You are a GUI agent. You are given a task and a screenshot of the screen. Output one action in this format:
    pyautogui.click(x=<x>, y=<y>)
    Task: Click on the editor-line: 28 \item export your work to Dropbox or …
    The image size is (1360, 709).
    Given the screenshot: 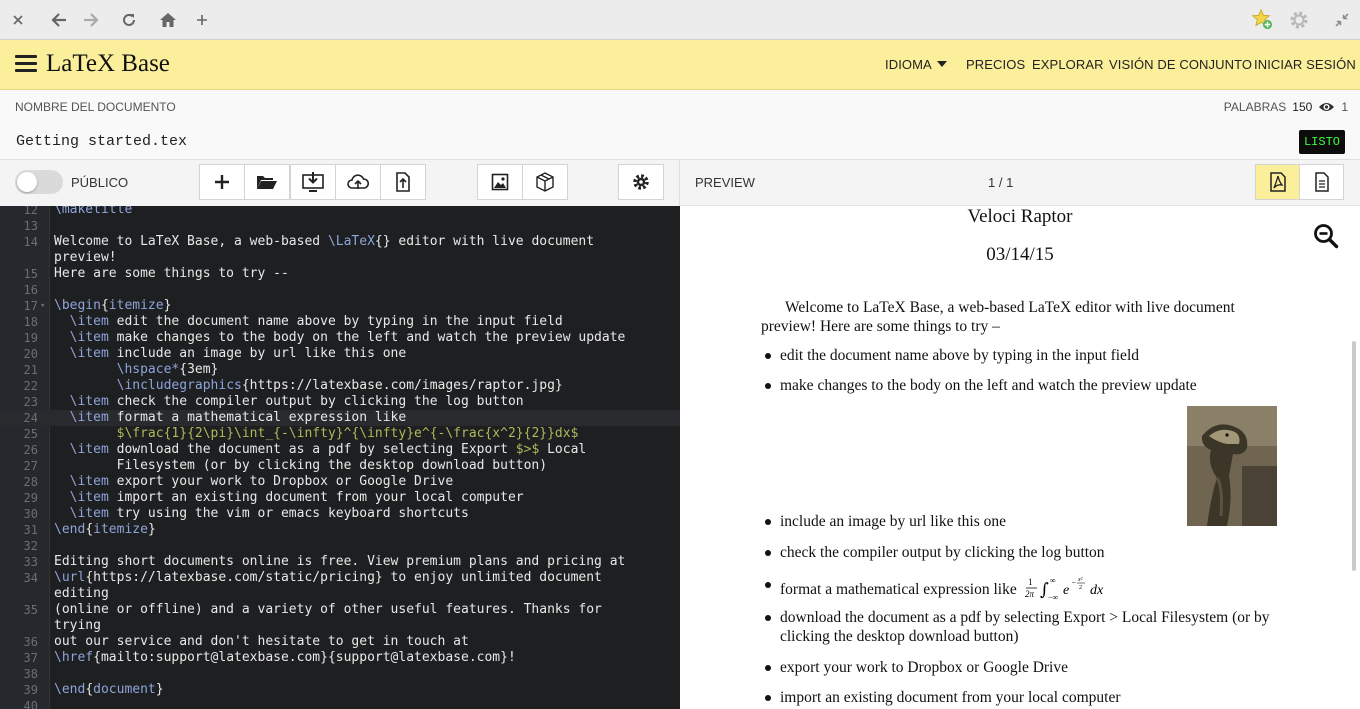 What is the action you would take?
    pyautogui.click(x=340, y=482)
    